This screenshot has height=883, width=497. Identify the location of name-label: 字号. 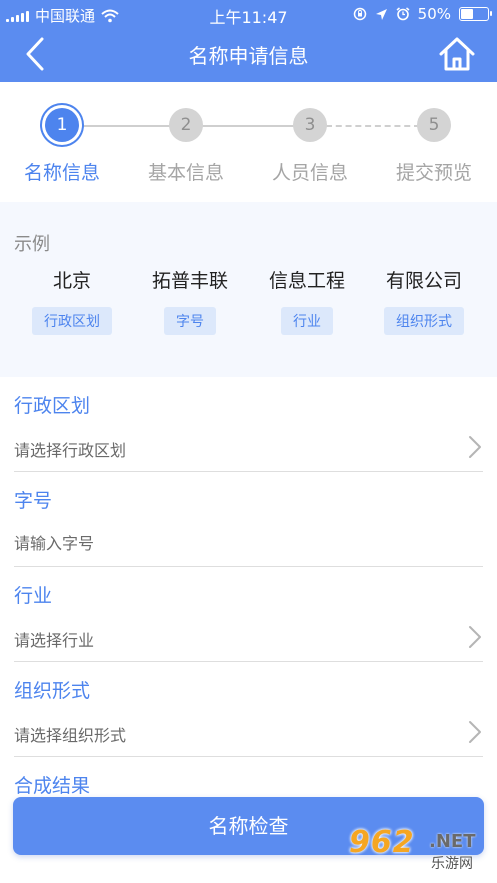
(33, 501).